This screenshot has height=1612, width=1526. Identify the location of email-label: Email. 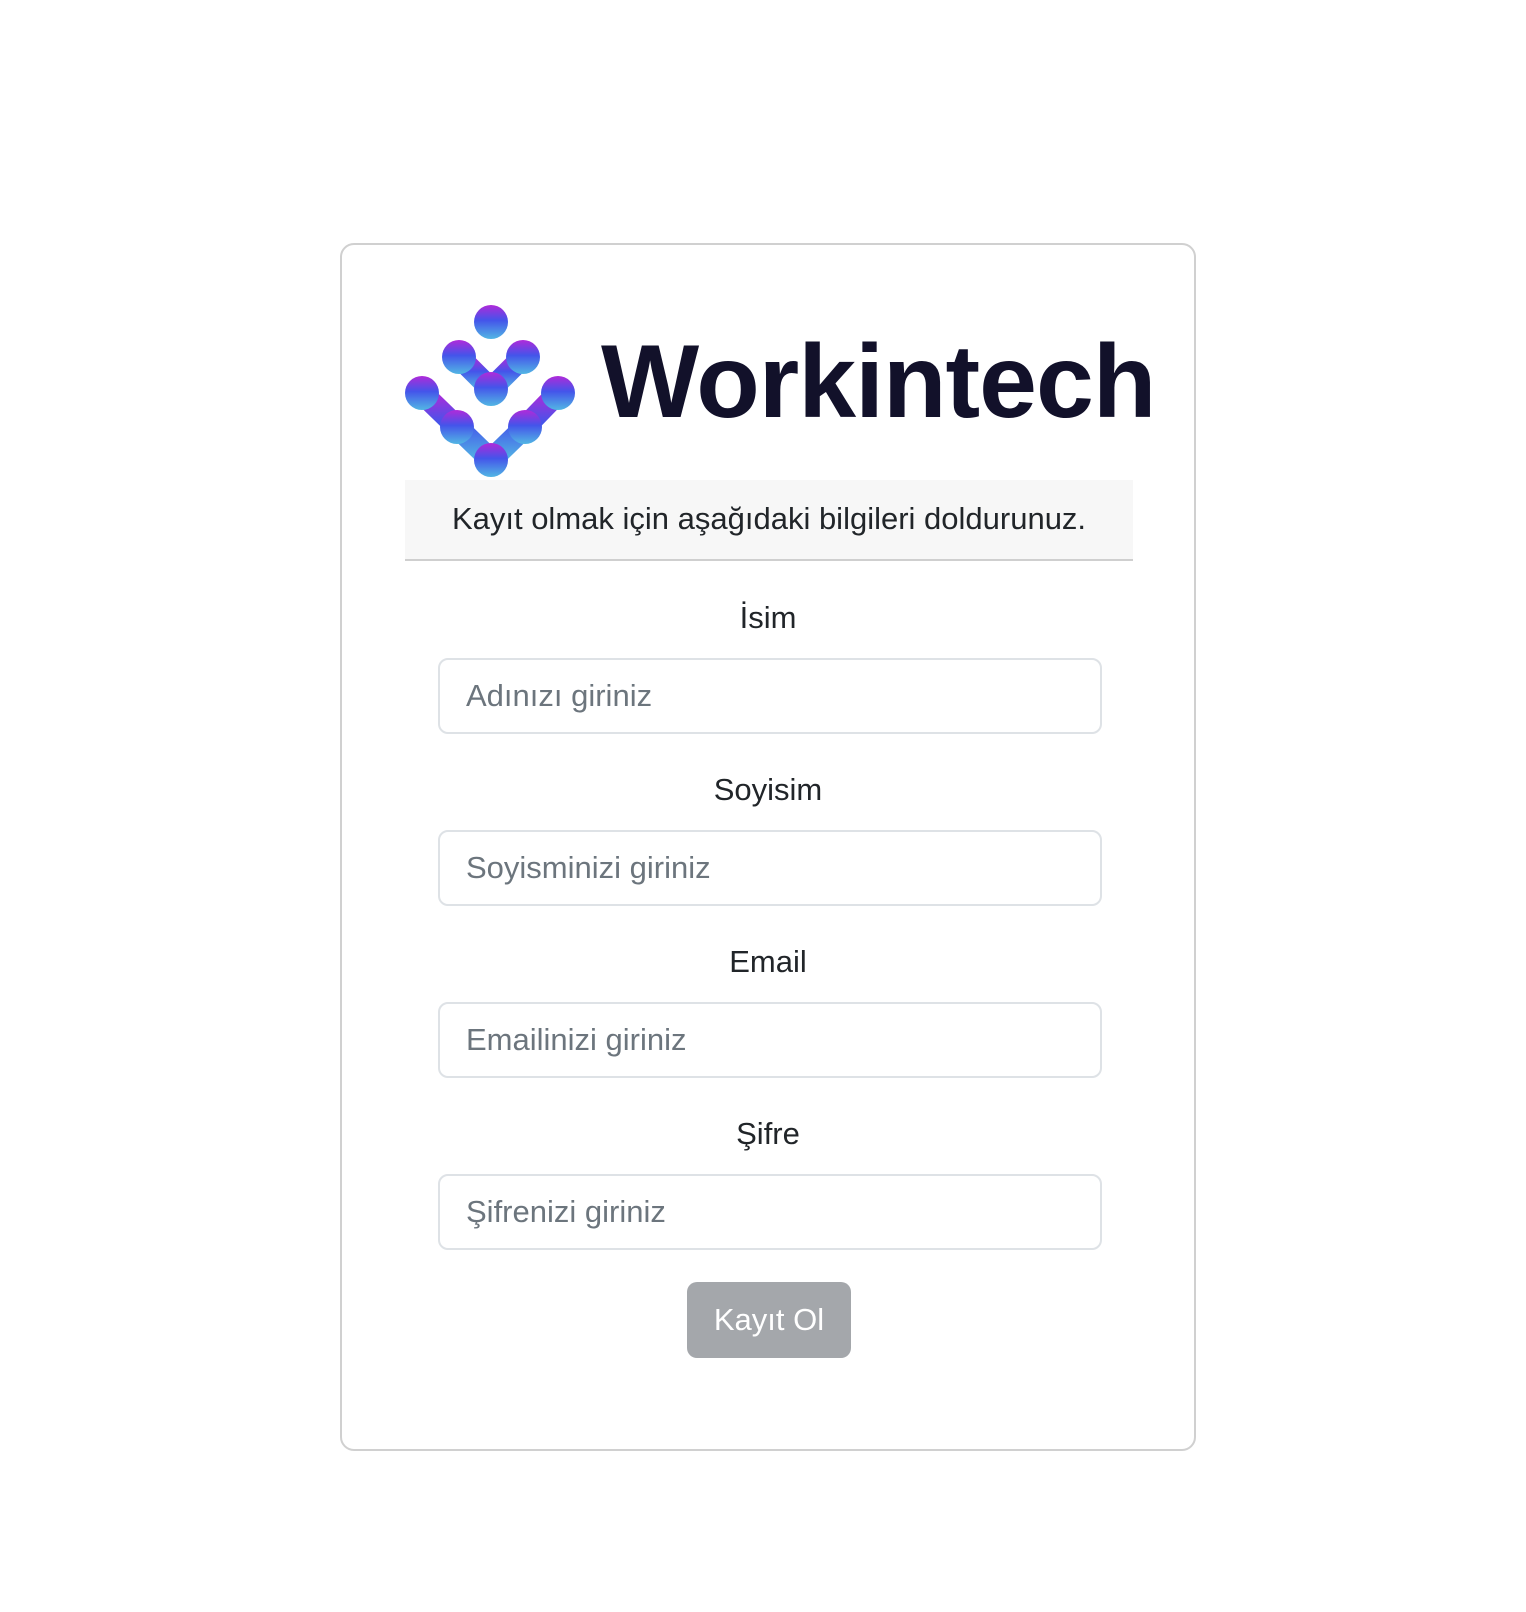
(768, 961).